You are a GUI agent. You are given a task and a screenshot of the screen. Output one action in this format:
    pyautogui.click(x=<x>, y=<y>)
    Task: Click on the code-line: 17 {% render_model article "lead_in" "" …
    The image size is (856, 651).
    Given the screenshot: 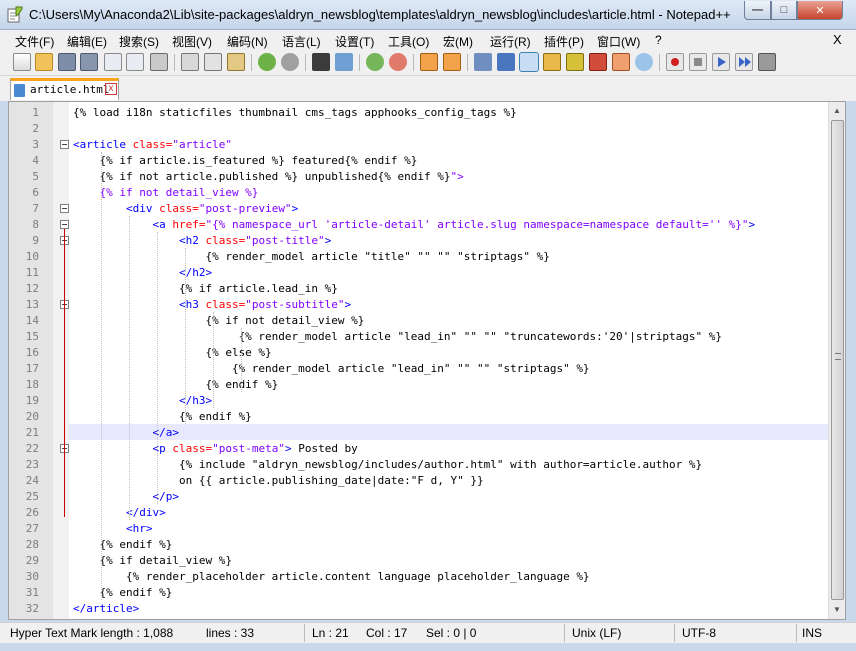 What is the action you would take?
    pyautogui.click(x=427, y=368)
    